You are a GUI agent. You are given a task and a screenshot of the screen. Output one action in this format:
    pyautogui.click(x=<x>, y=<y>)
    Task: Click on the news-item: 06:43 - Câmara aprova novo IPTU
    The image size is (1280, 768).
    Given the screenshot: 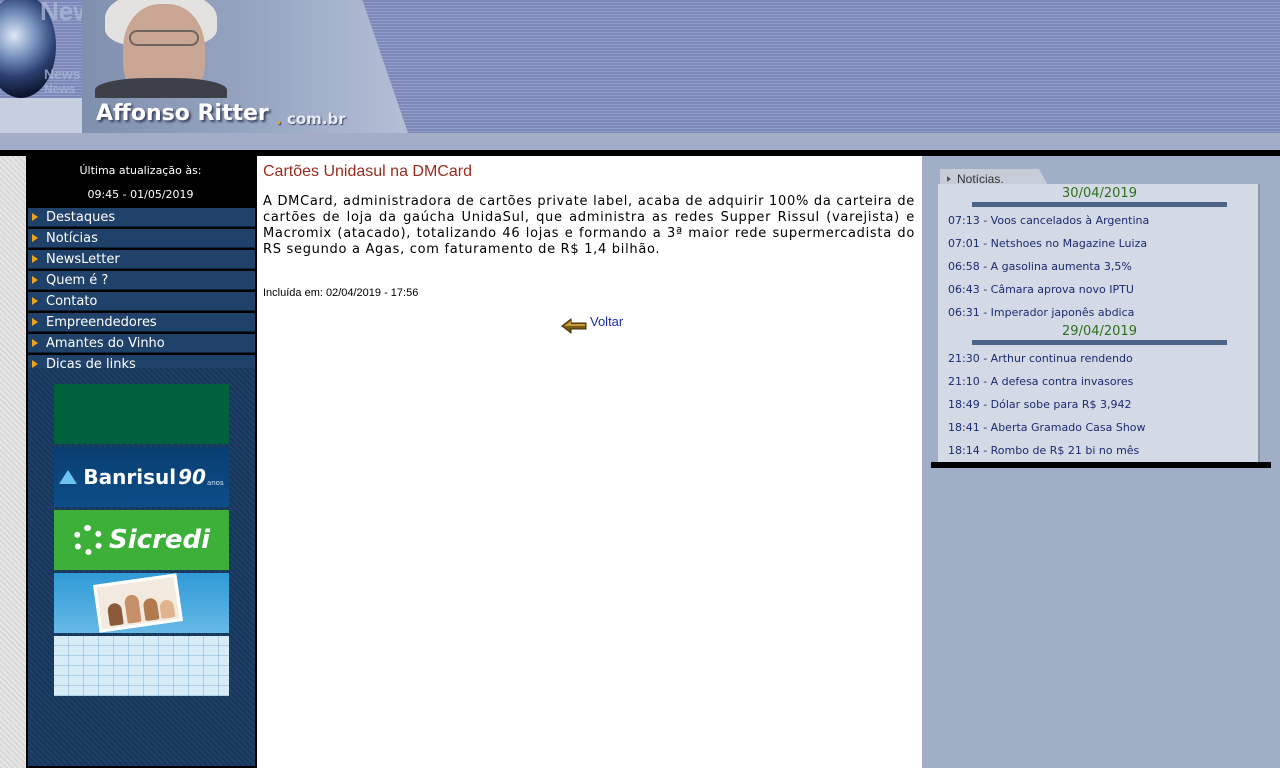 What is the action you would take?
    pyautogui.click(x=1041, y=289)
    